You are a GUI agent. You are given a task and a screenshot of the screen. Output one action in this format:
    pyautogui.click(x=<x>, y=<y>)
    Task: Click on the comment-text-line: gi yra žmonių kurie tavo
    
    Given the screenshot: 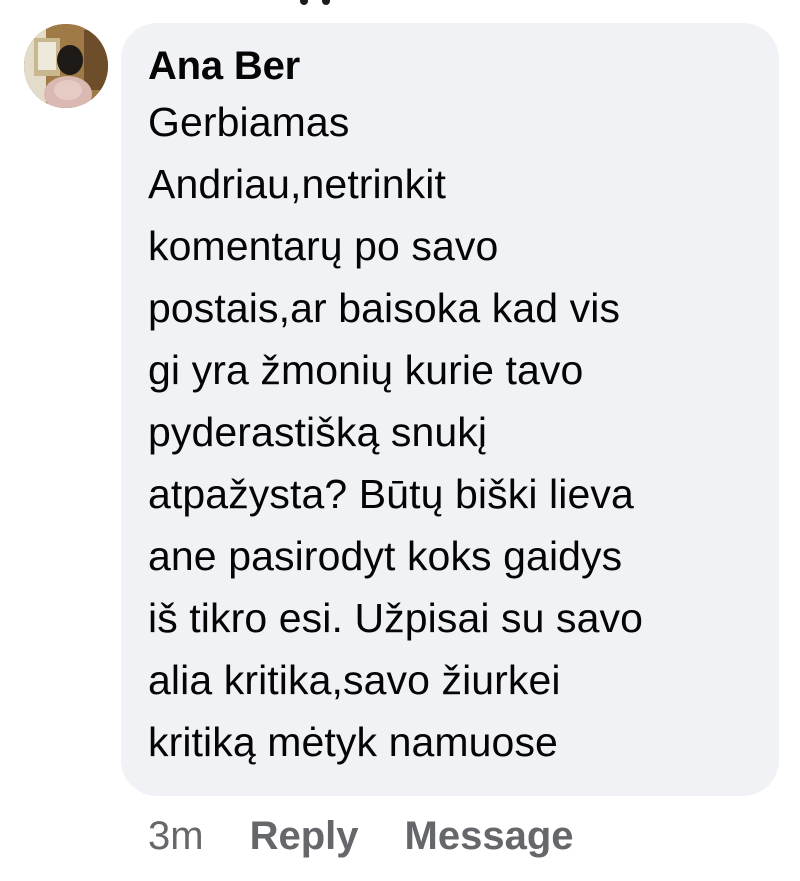 What is the action you would take?
    pyautogui.click(x=366, y=370)
    